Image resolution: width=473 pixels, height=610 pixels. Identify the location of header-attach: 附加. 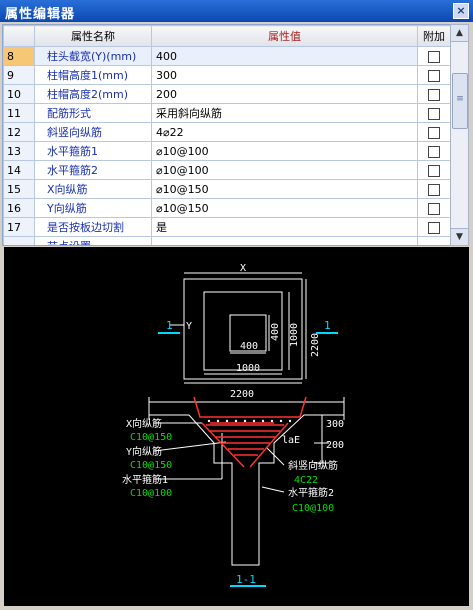
(434, 36).